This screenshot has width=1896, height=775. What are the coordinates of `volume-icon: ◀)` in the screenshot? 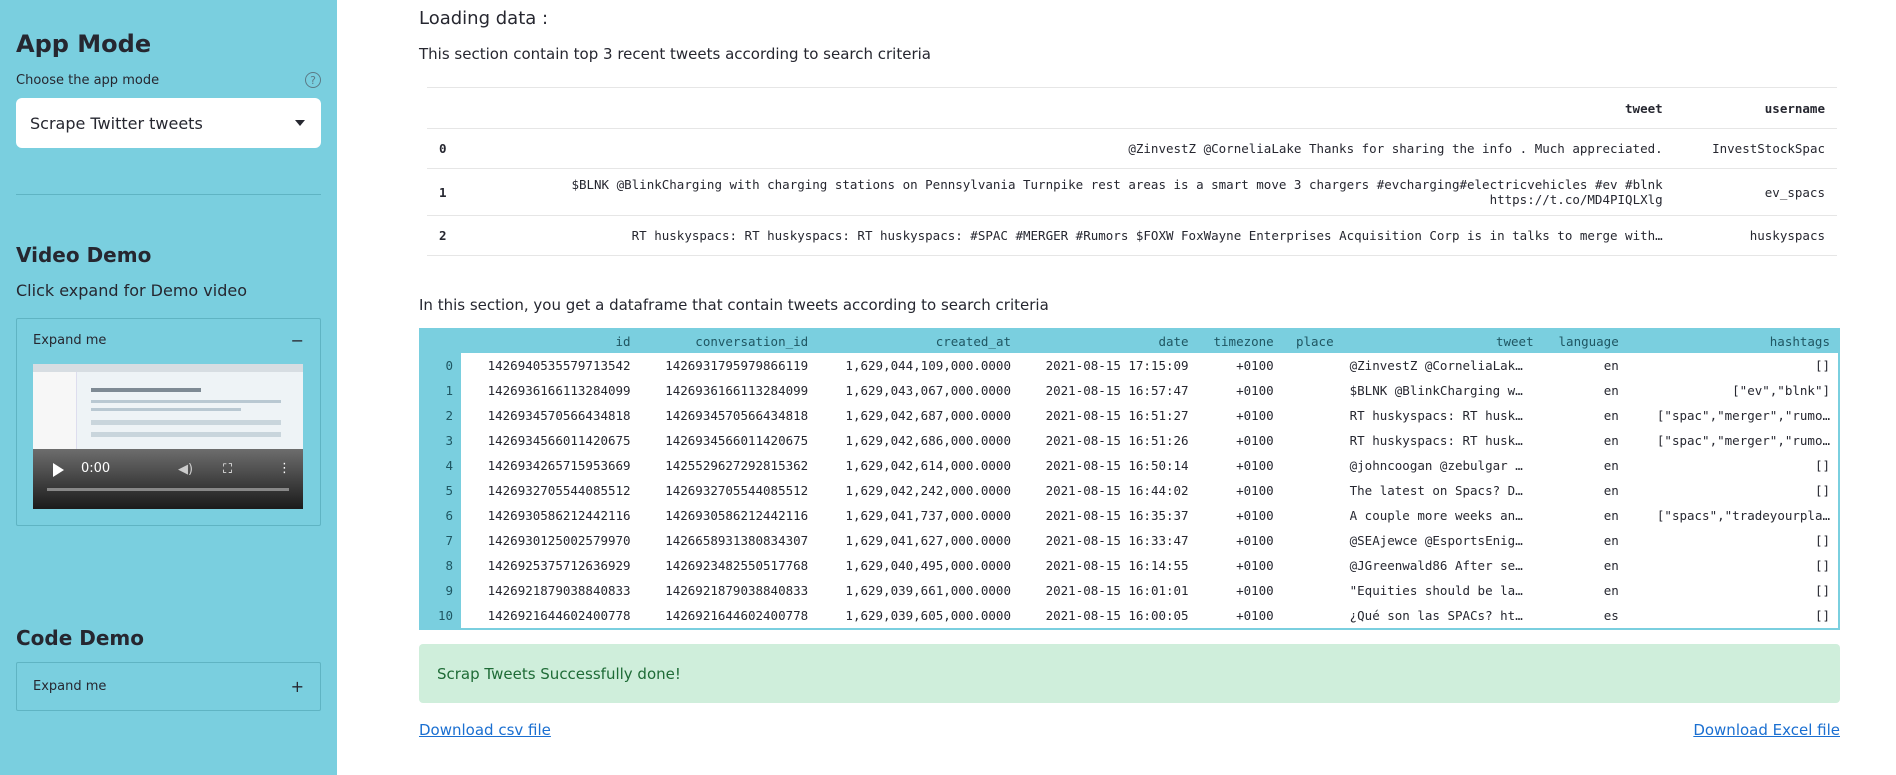 It's located at (185, 469).